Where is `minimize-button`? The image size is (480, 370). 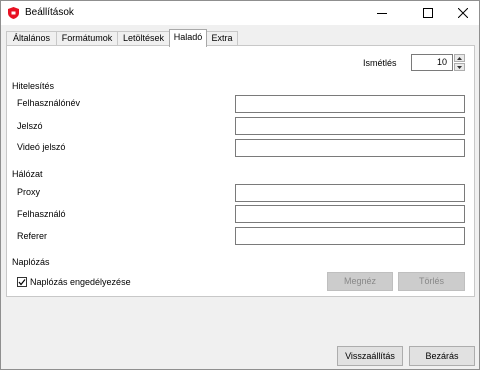
minimize-button is located at coordinates (382, 13).